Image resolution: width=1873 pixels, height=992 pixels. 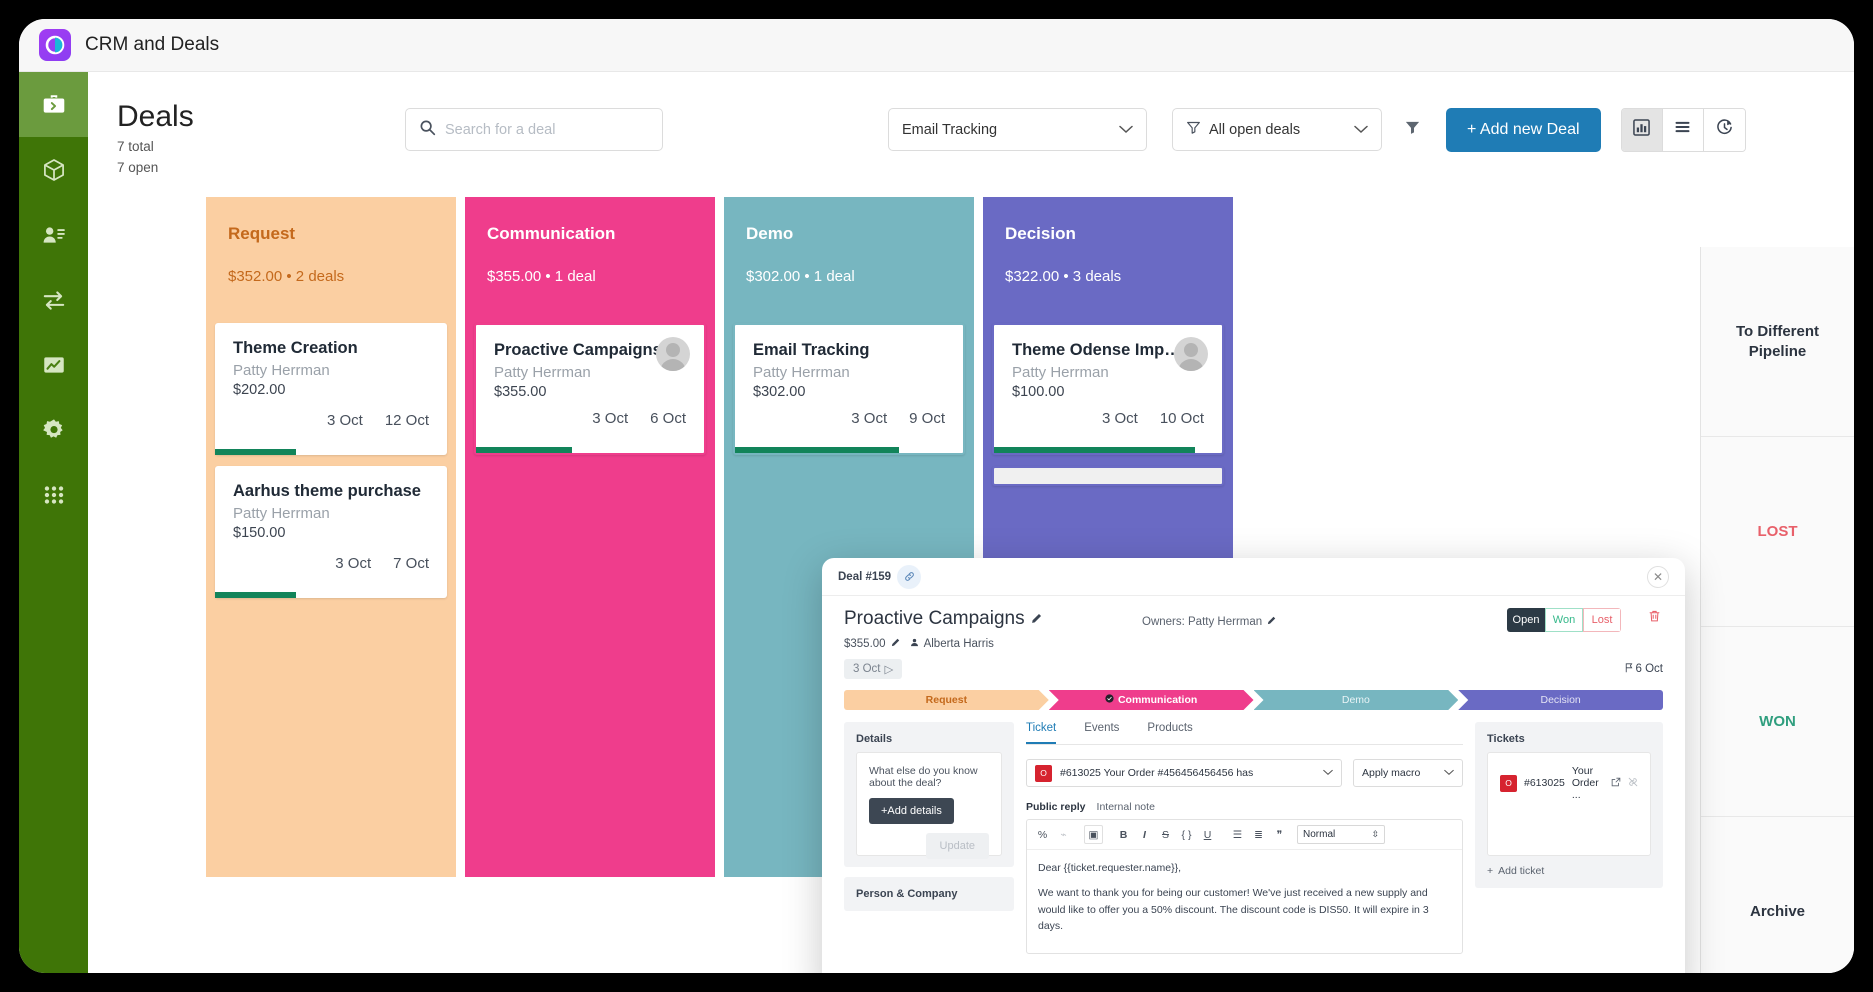 I want to click on deal-title-text: Proactive Campaigns, so click(x=934, y=618).